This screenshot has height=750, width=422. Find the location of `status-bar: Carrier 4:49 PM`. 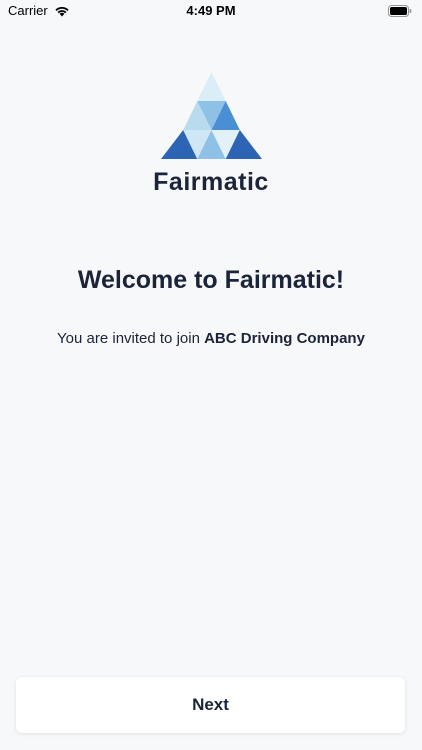

status-bar: Carrier 4:49 PM is located at coordinates (211, 11).